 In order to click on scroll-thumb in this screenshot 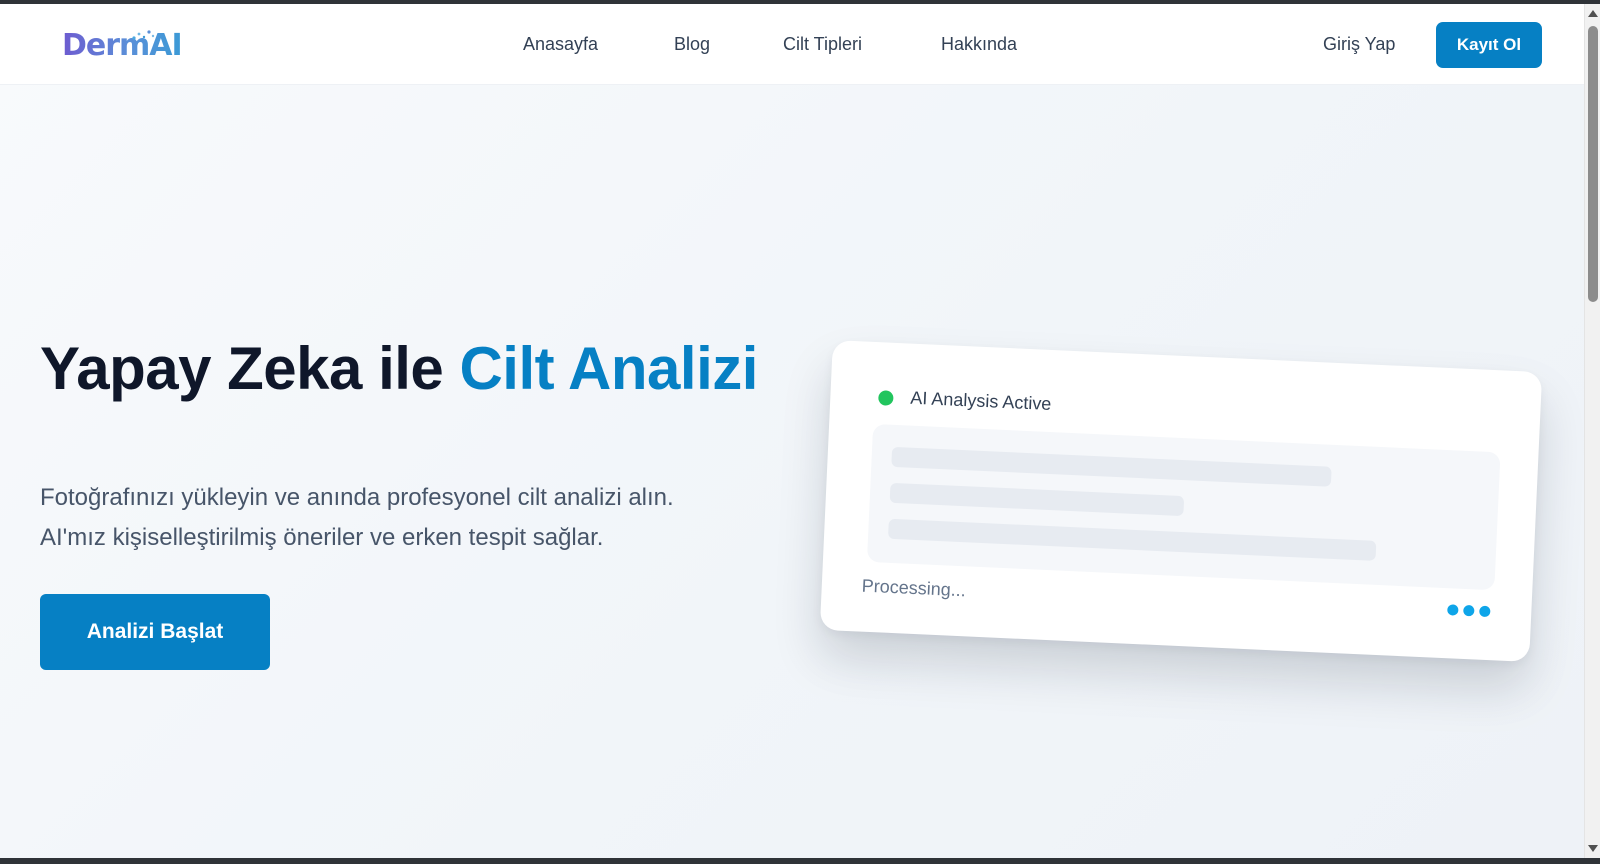, I will do `click(1593, 164)`.